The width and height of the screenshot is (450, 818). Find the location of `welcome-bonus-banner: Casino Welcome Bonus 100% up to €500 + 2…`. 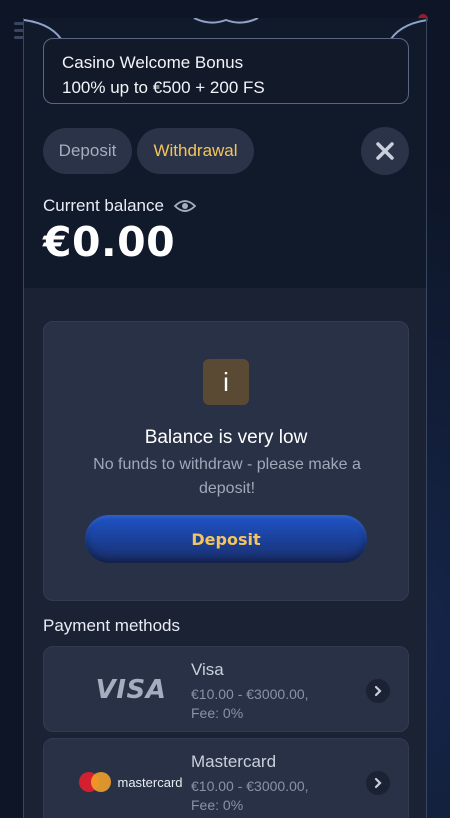

welcome-bonus-banner: Casino Welcome Bonus 100% up to €500 + 2… is located at coordinates (226, 71).